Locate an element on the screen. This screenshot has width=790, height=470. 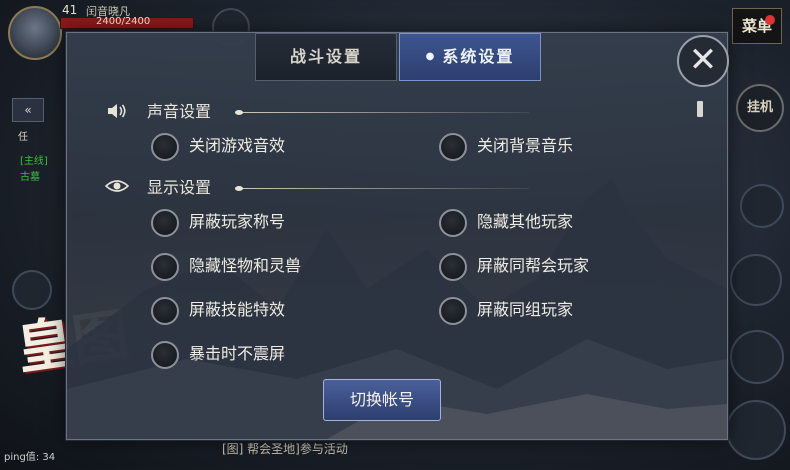
quest-tab: 任 is located at coordinates (23, 135).